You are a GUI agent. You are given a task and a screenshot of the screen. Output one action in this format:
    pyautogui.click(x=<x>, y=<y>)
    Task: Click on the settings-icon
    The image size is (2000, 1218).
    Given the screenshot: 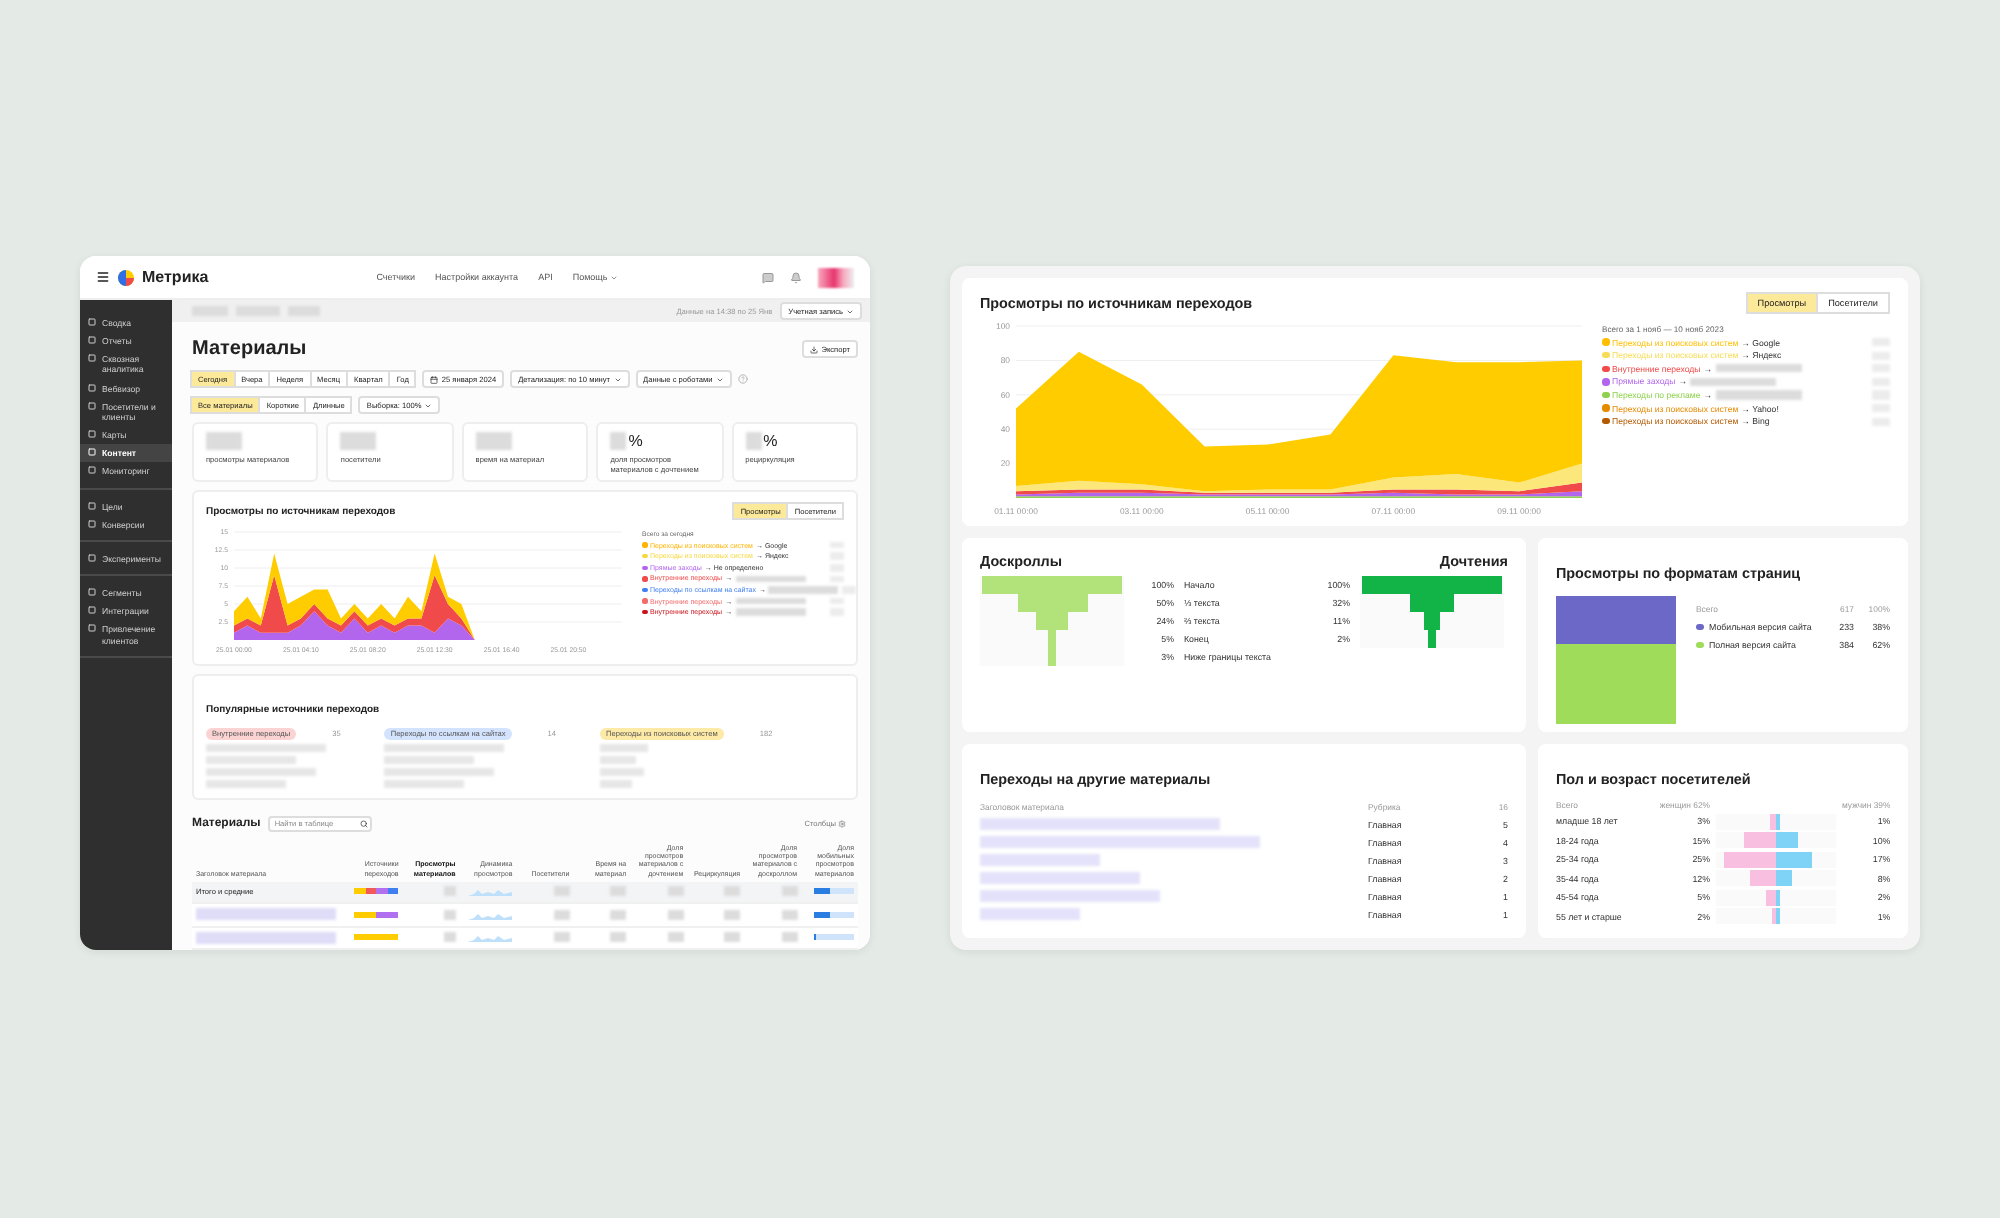 What is the action you would take?
    pyautogui.click(x=842, y=824)
    